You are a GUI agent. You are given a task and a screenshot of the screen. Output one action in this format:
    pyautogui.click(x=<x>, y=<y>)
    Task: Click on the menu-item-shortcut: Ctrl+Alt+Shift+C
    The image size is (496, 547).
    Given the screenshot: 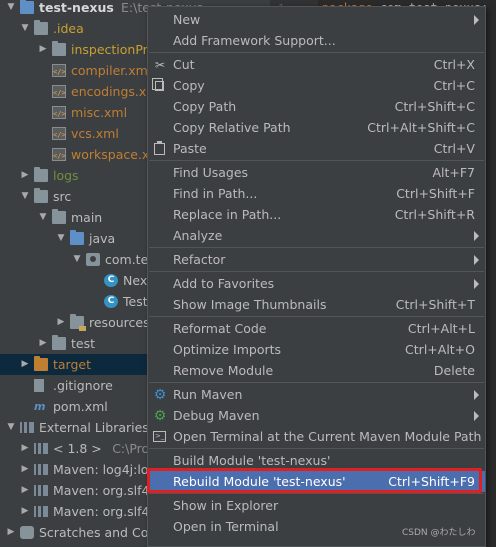 What is the action you would take?
    pyautogui.click(x=421, y=127)
    